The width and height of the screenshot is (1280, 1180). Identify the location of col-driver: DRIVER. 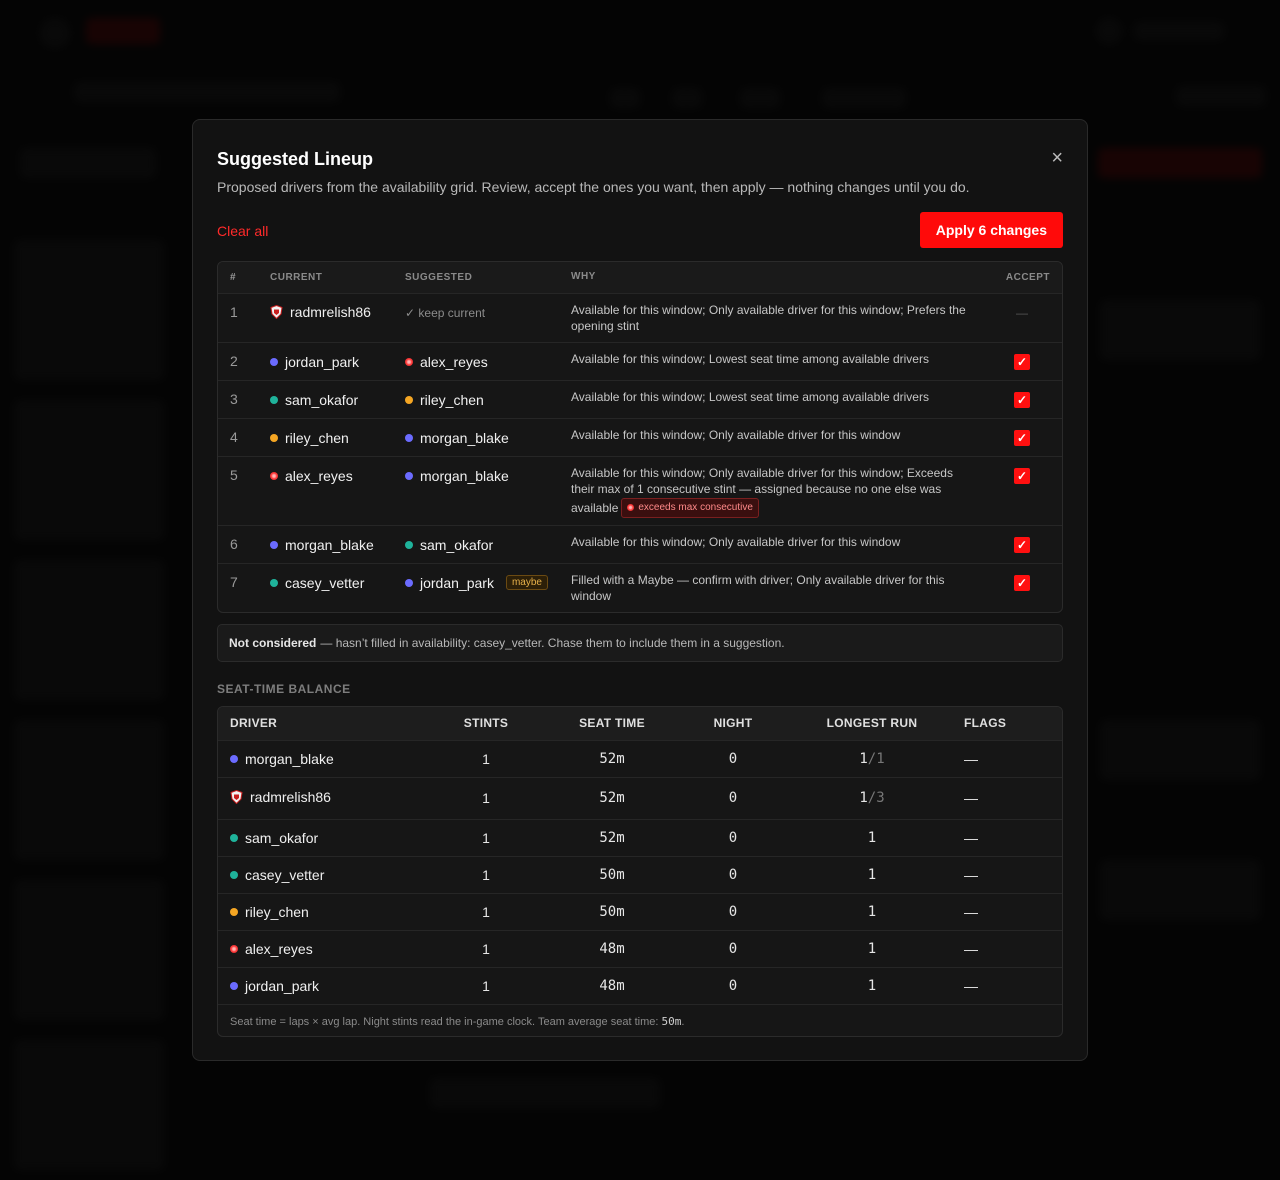
(326, 723).